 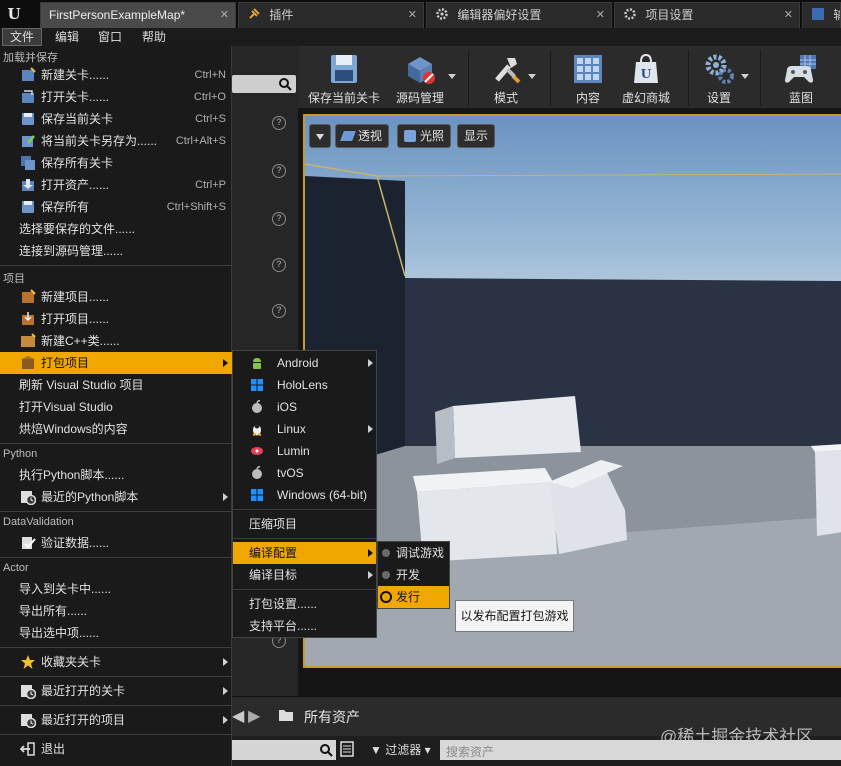 I want to click on search-icon, so click(x=326, y=750).